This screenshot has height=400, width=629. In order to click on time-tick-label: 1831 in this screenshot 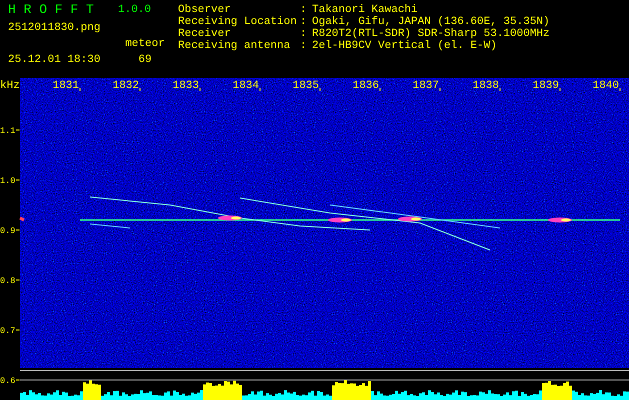, I will do `click(65, 86)`.